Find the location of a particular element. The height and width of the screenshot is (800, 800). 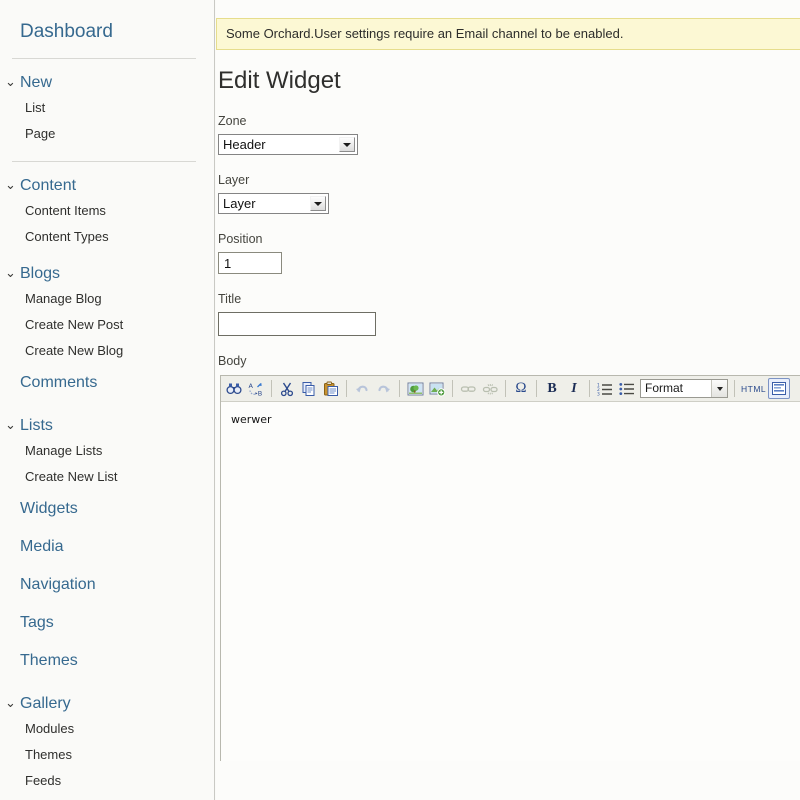

special-character-icon: Ω is located at coordinates (521, 389).